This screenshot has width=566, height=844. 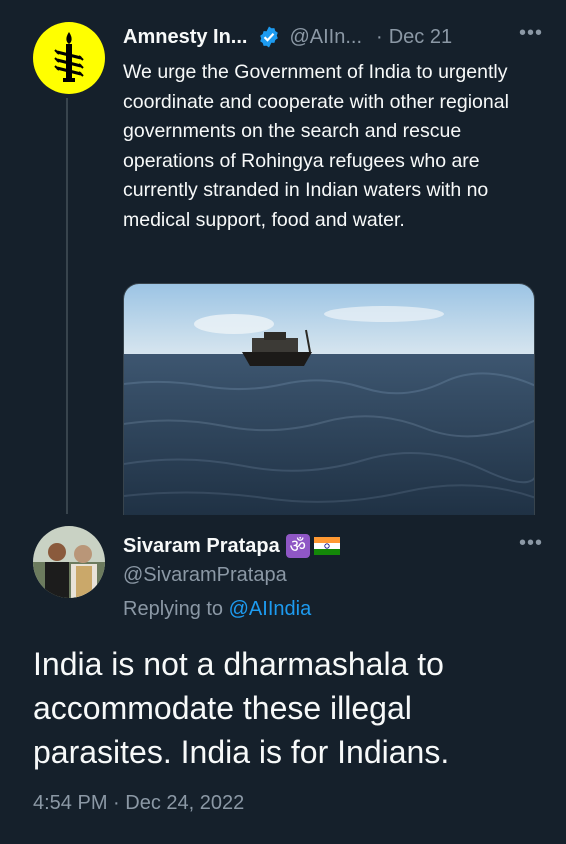 I want to click on candle-barbed-wire-logo-icon, so click(x=69, y=57).